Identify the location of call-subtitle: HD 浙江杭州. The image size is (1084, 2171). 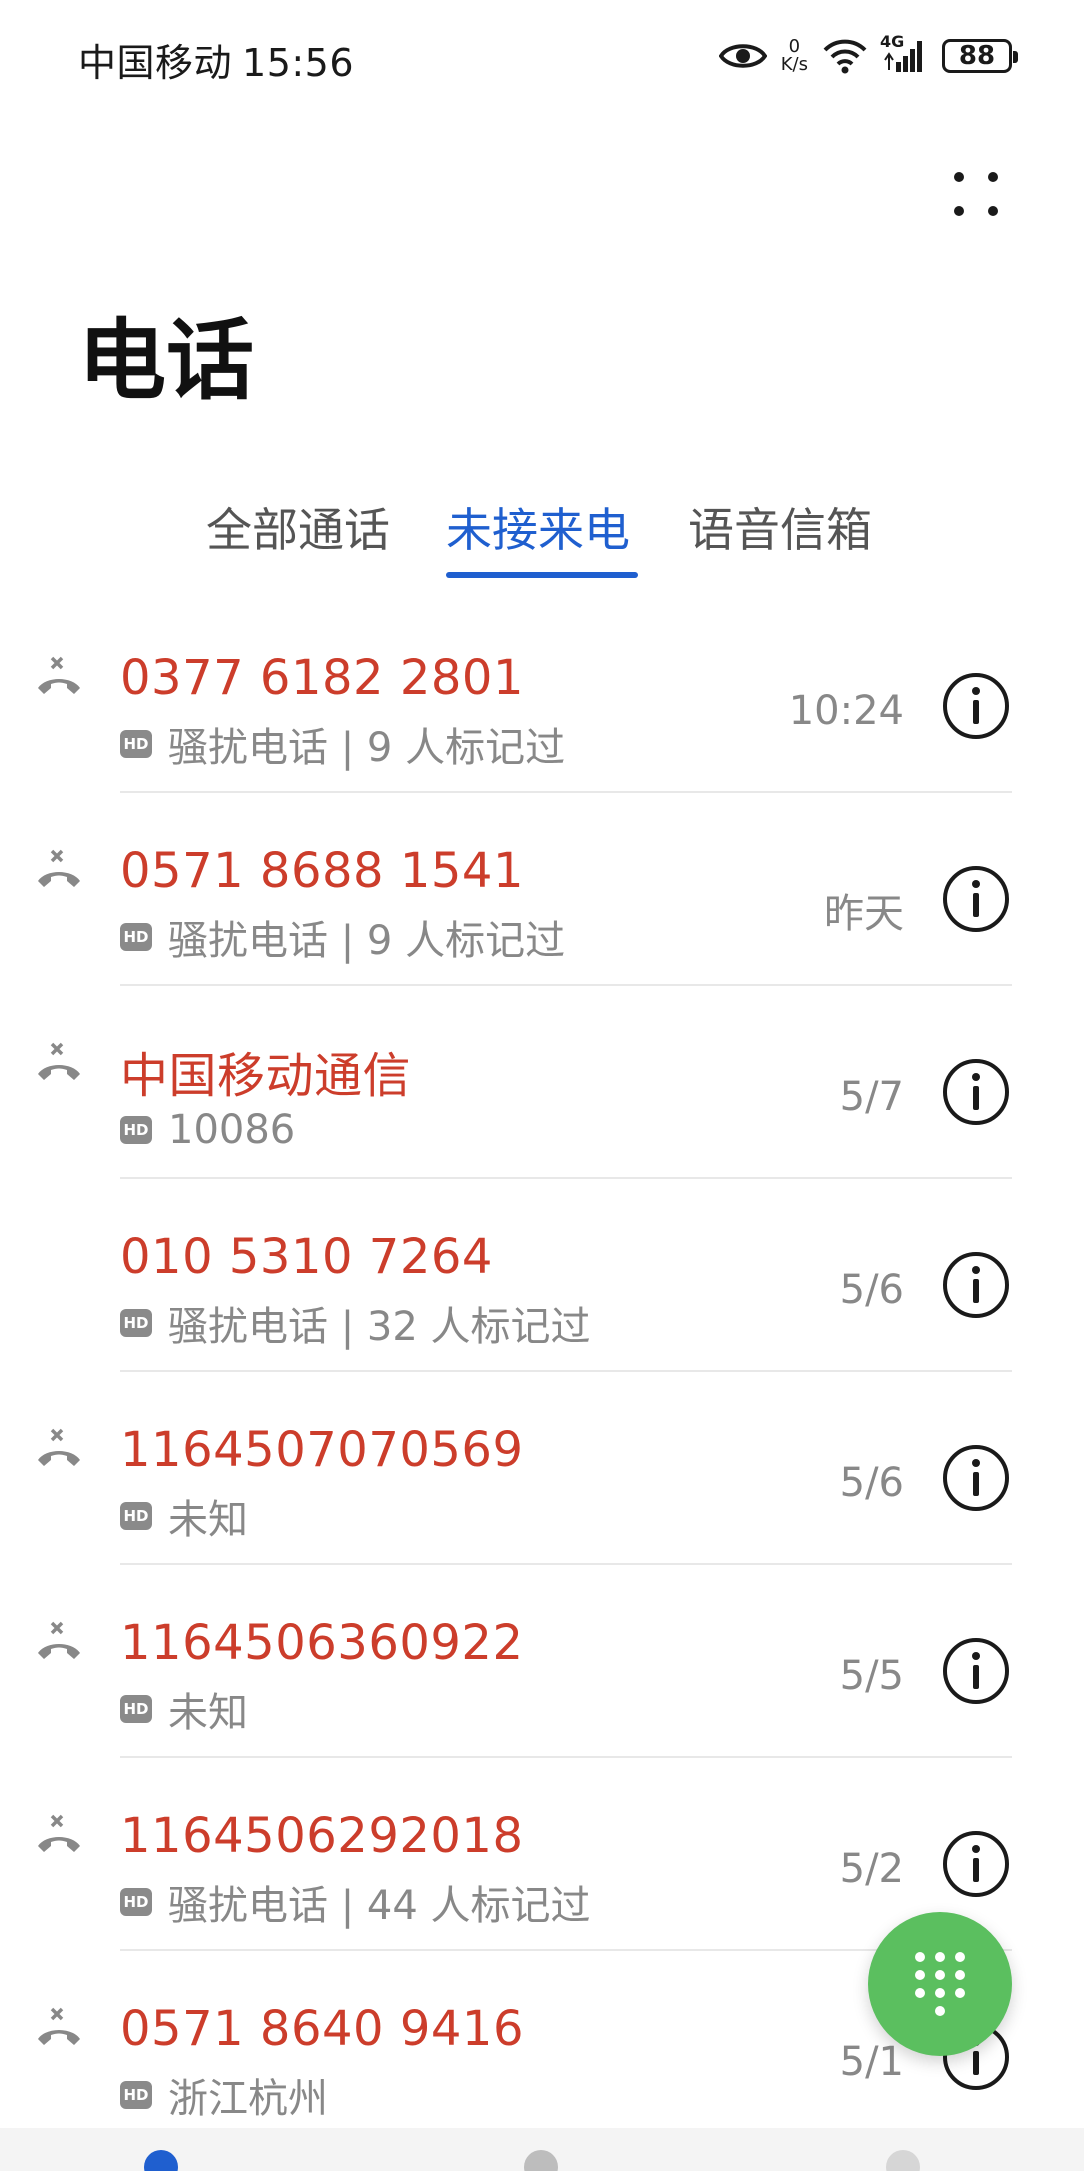
(224, 2097).